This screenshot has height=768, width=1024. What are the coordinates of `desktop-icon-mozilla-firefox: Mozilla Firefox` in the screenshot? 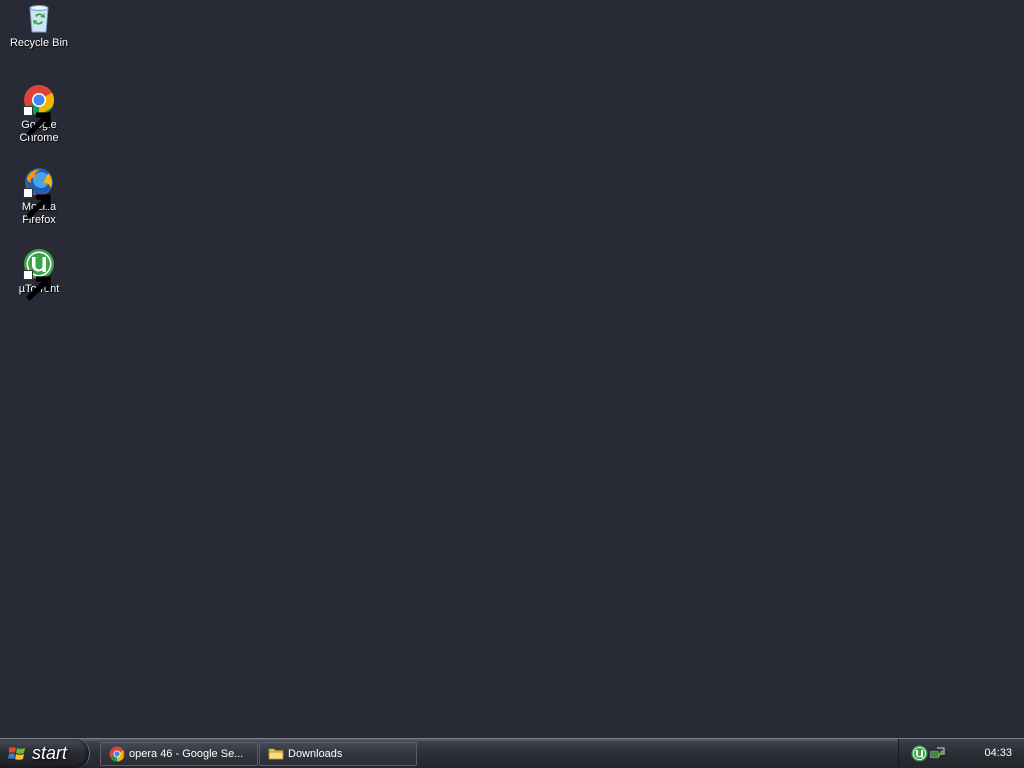 It's located at (39, 196).